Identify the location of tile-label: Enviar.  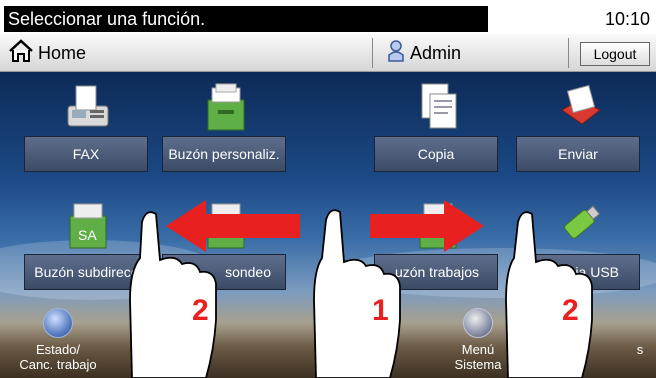
(578, 154).